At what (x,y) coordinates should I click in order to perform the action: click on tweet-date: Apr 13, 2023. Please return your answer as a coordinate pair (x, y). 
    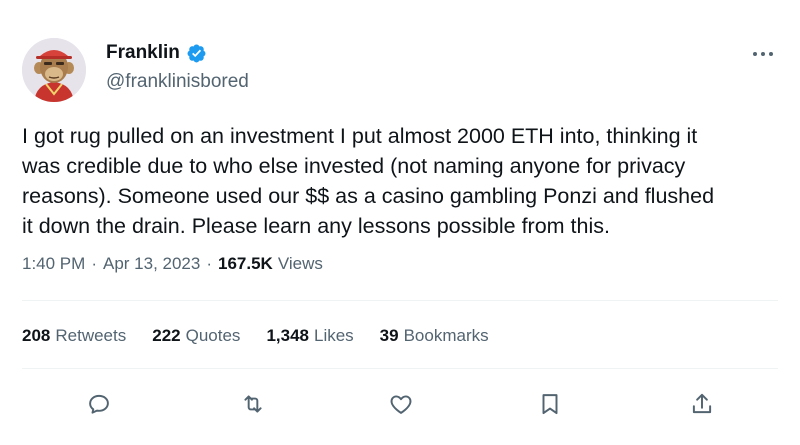
    Looking at the image, I should click on (151, 264).